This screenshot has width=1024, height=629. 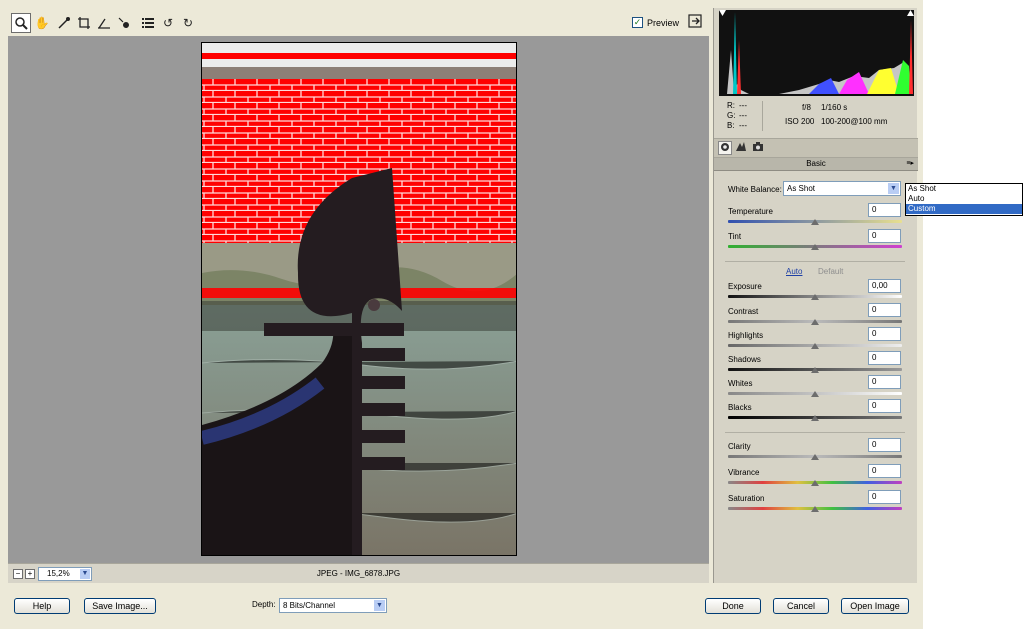 What do you see at coordinates (148, 23) in the screenshot?
I see `preferences-icon` at bounding box center [148, 23].